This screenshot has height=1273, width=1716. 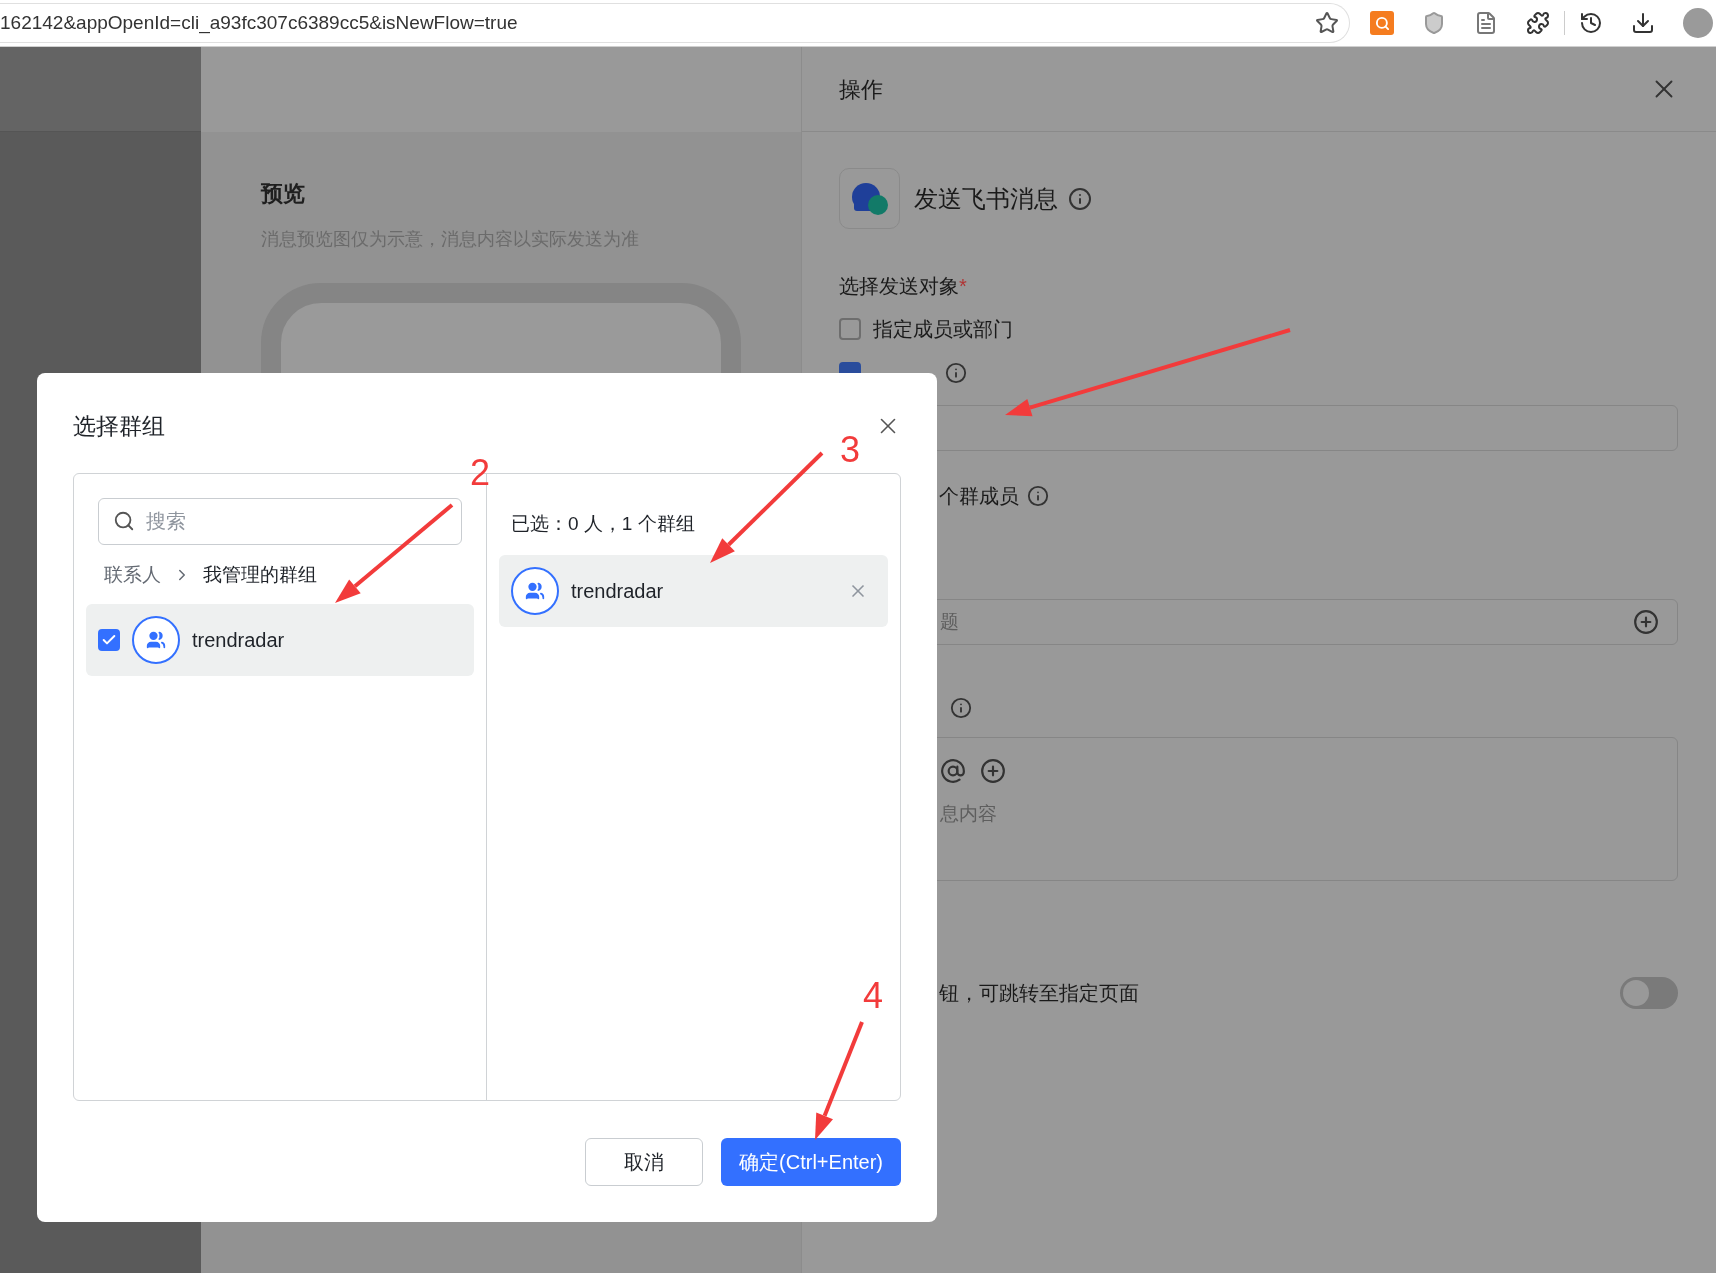 What do you see at coordinates (260, 575) in the screenshot?
I see `breadcrumb-current: 我管理的群组` at bounding box center [260, 575].